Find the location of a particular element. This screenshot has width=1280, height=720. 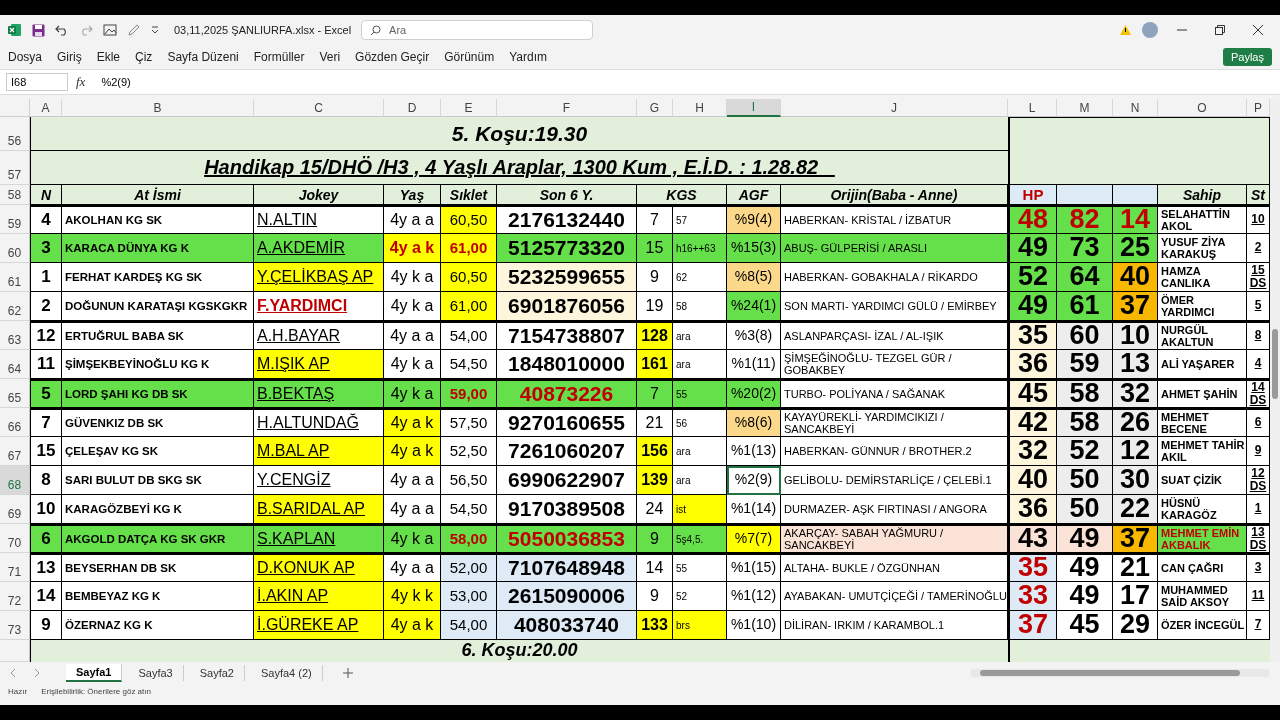

column-header: M is located at coordinates (1085, 108).